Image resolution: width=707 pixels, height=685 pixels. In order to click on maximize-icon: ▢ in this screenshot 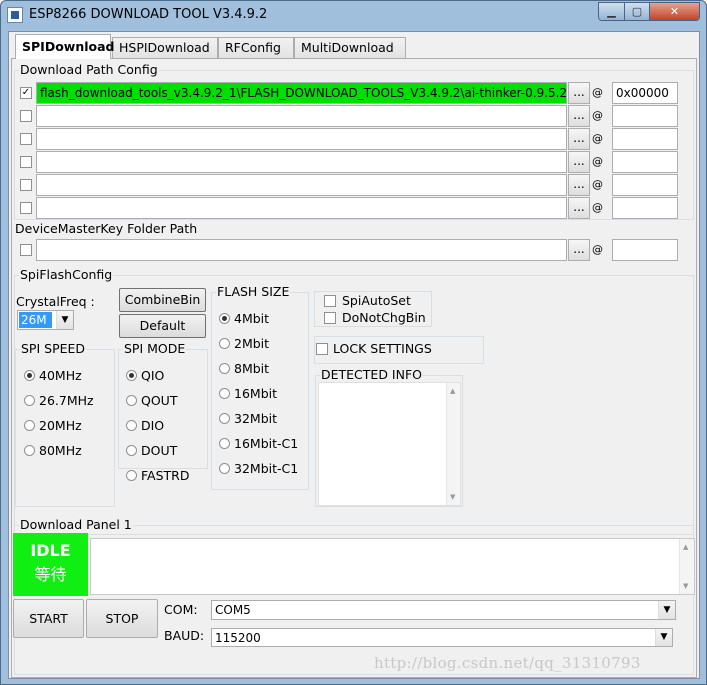, I will do `click(637, 11)`.